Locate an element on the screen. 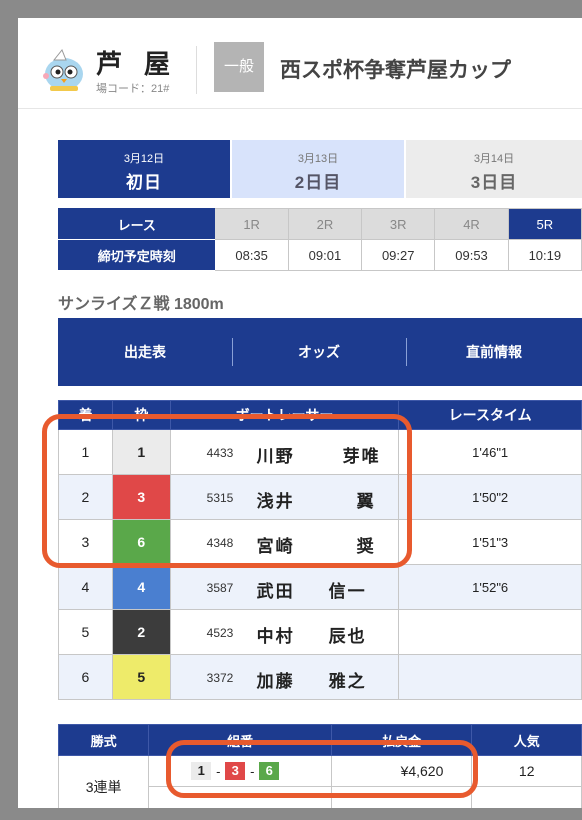  time-header: レースタイム is located at coordinates (490, 415).